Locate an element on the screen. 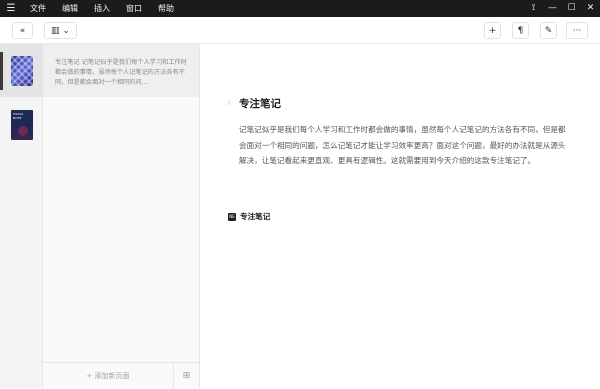 The width and height of the screenshot is (600, 389). add-new-page-button: + 添加新页面 is located at coordinates (108, 376).